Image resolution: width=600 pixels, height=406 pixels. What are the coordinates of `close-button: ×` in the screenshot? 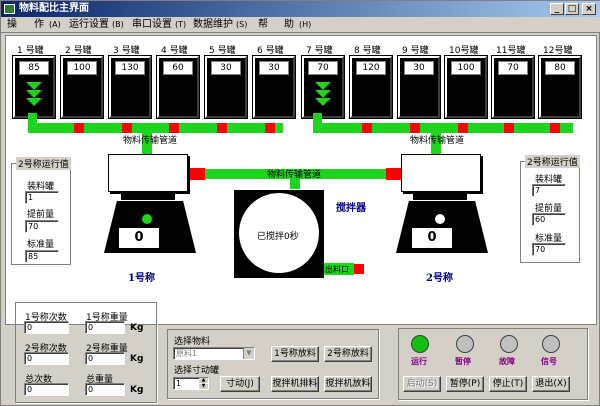 It's located at (589, 9).